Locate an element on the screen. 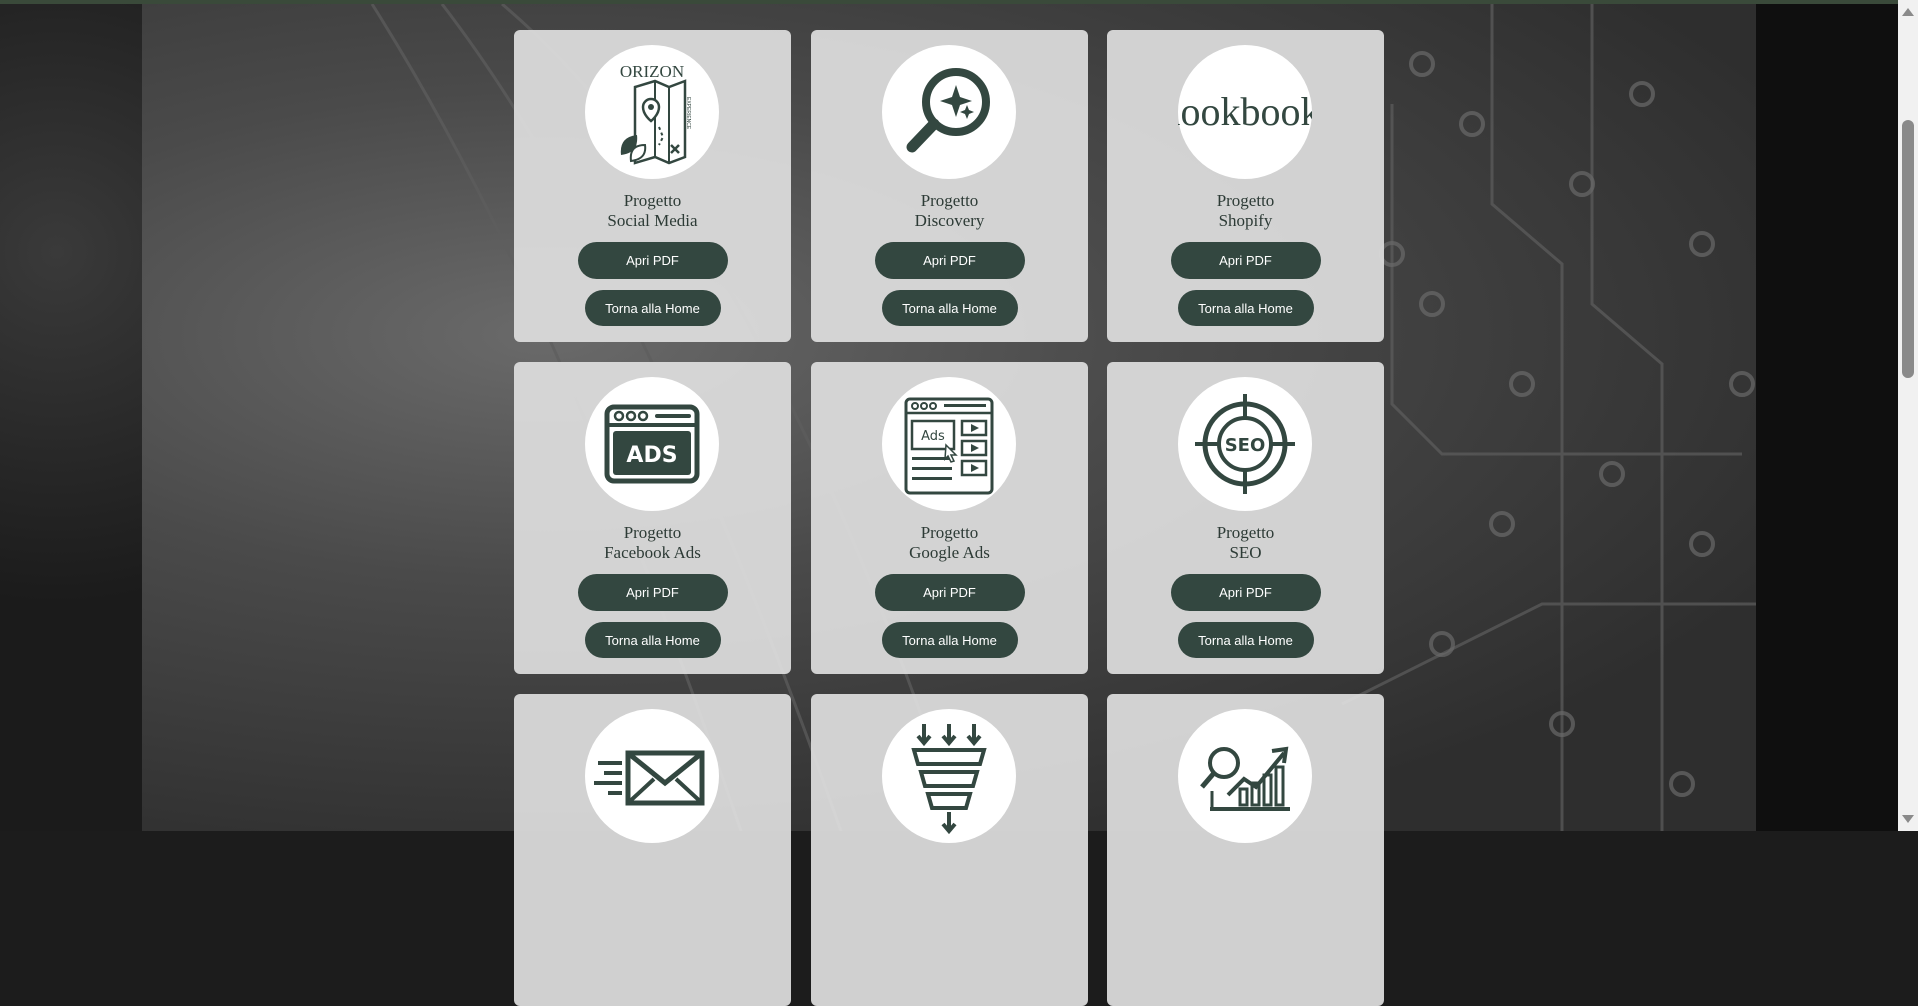 The width and height of the screenshot is (1918, 1006). project-title-line2: Google Ads is located at coordinates (949, 552).